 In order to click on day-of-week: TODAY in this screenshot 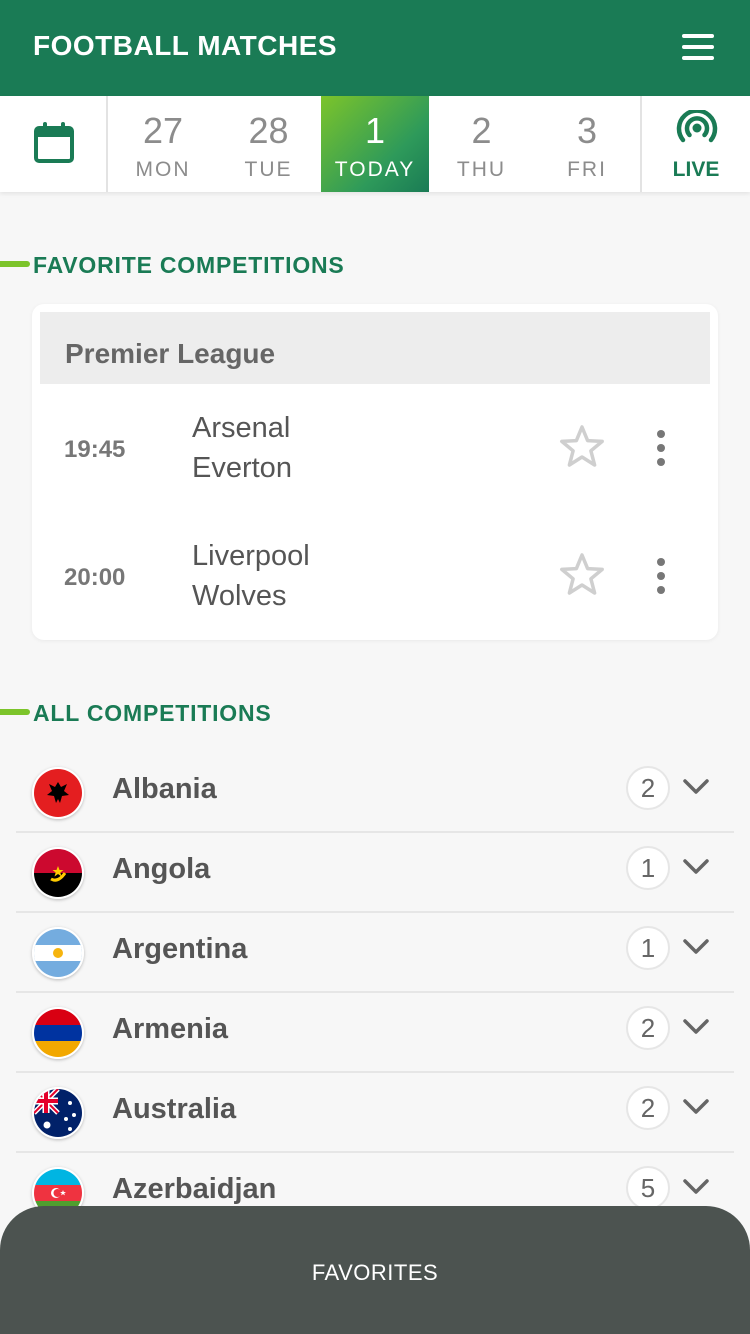, I will do `click(375, 169)`.